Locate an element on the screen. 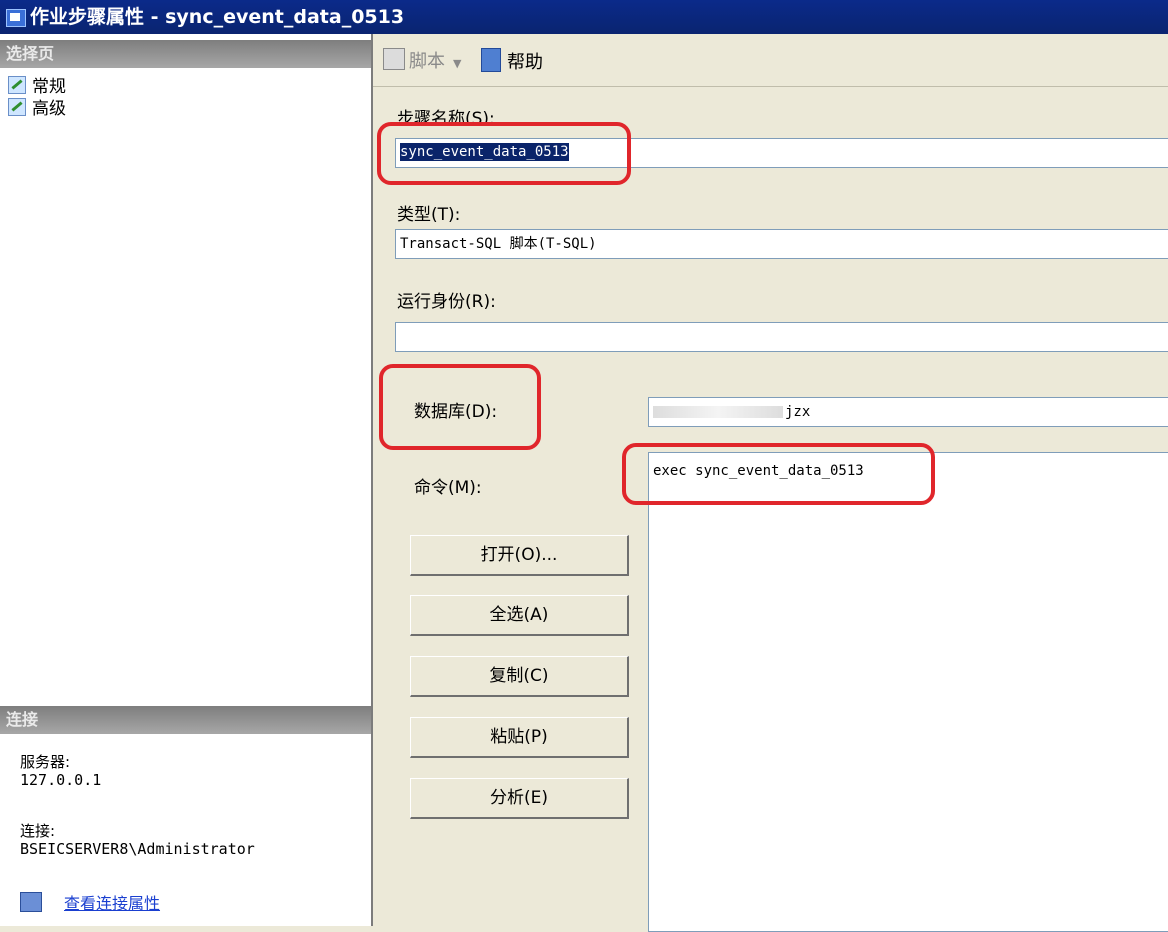  database-label: 数据库(D): is located at coordinates (456, 412).